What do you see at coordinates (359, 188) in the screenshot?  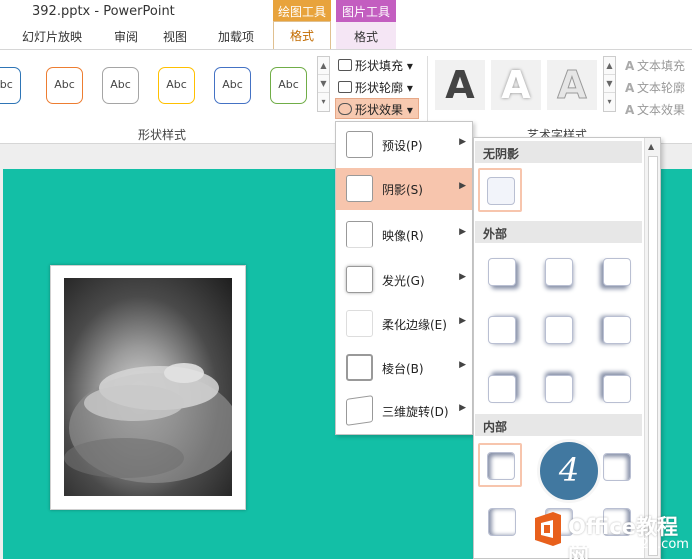 I see `shadow-icon` at bounding box center [359, 188].